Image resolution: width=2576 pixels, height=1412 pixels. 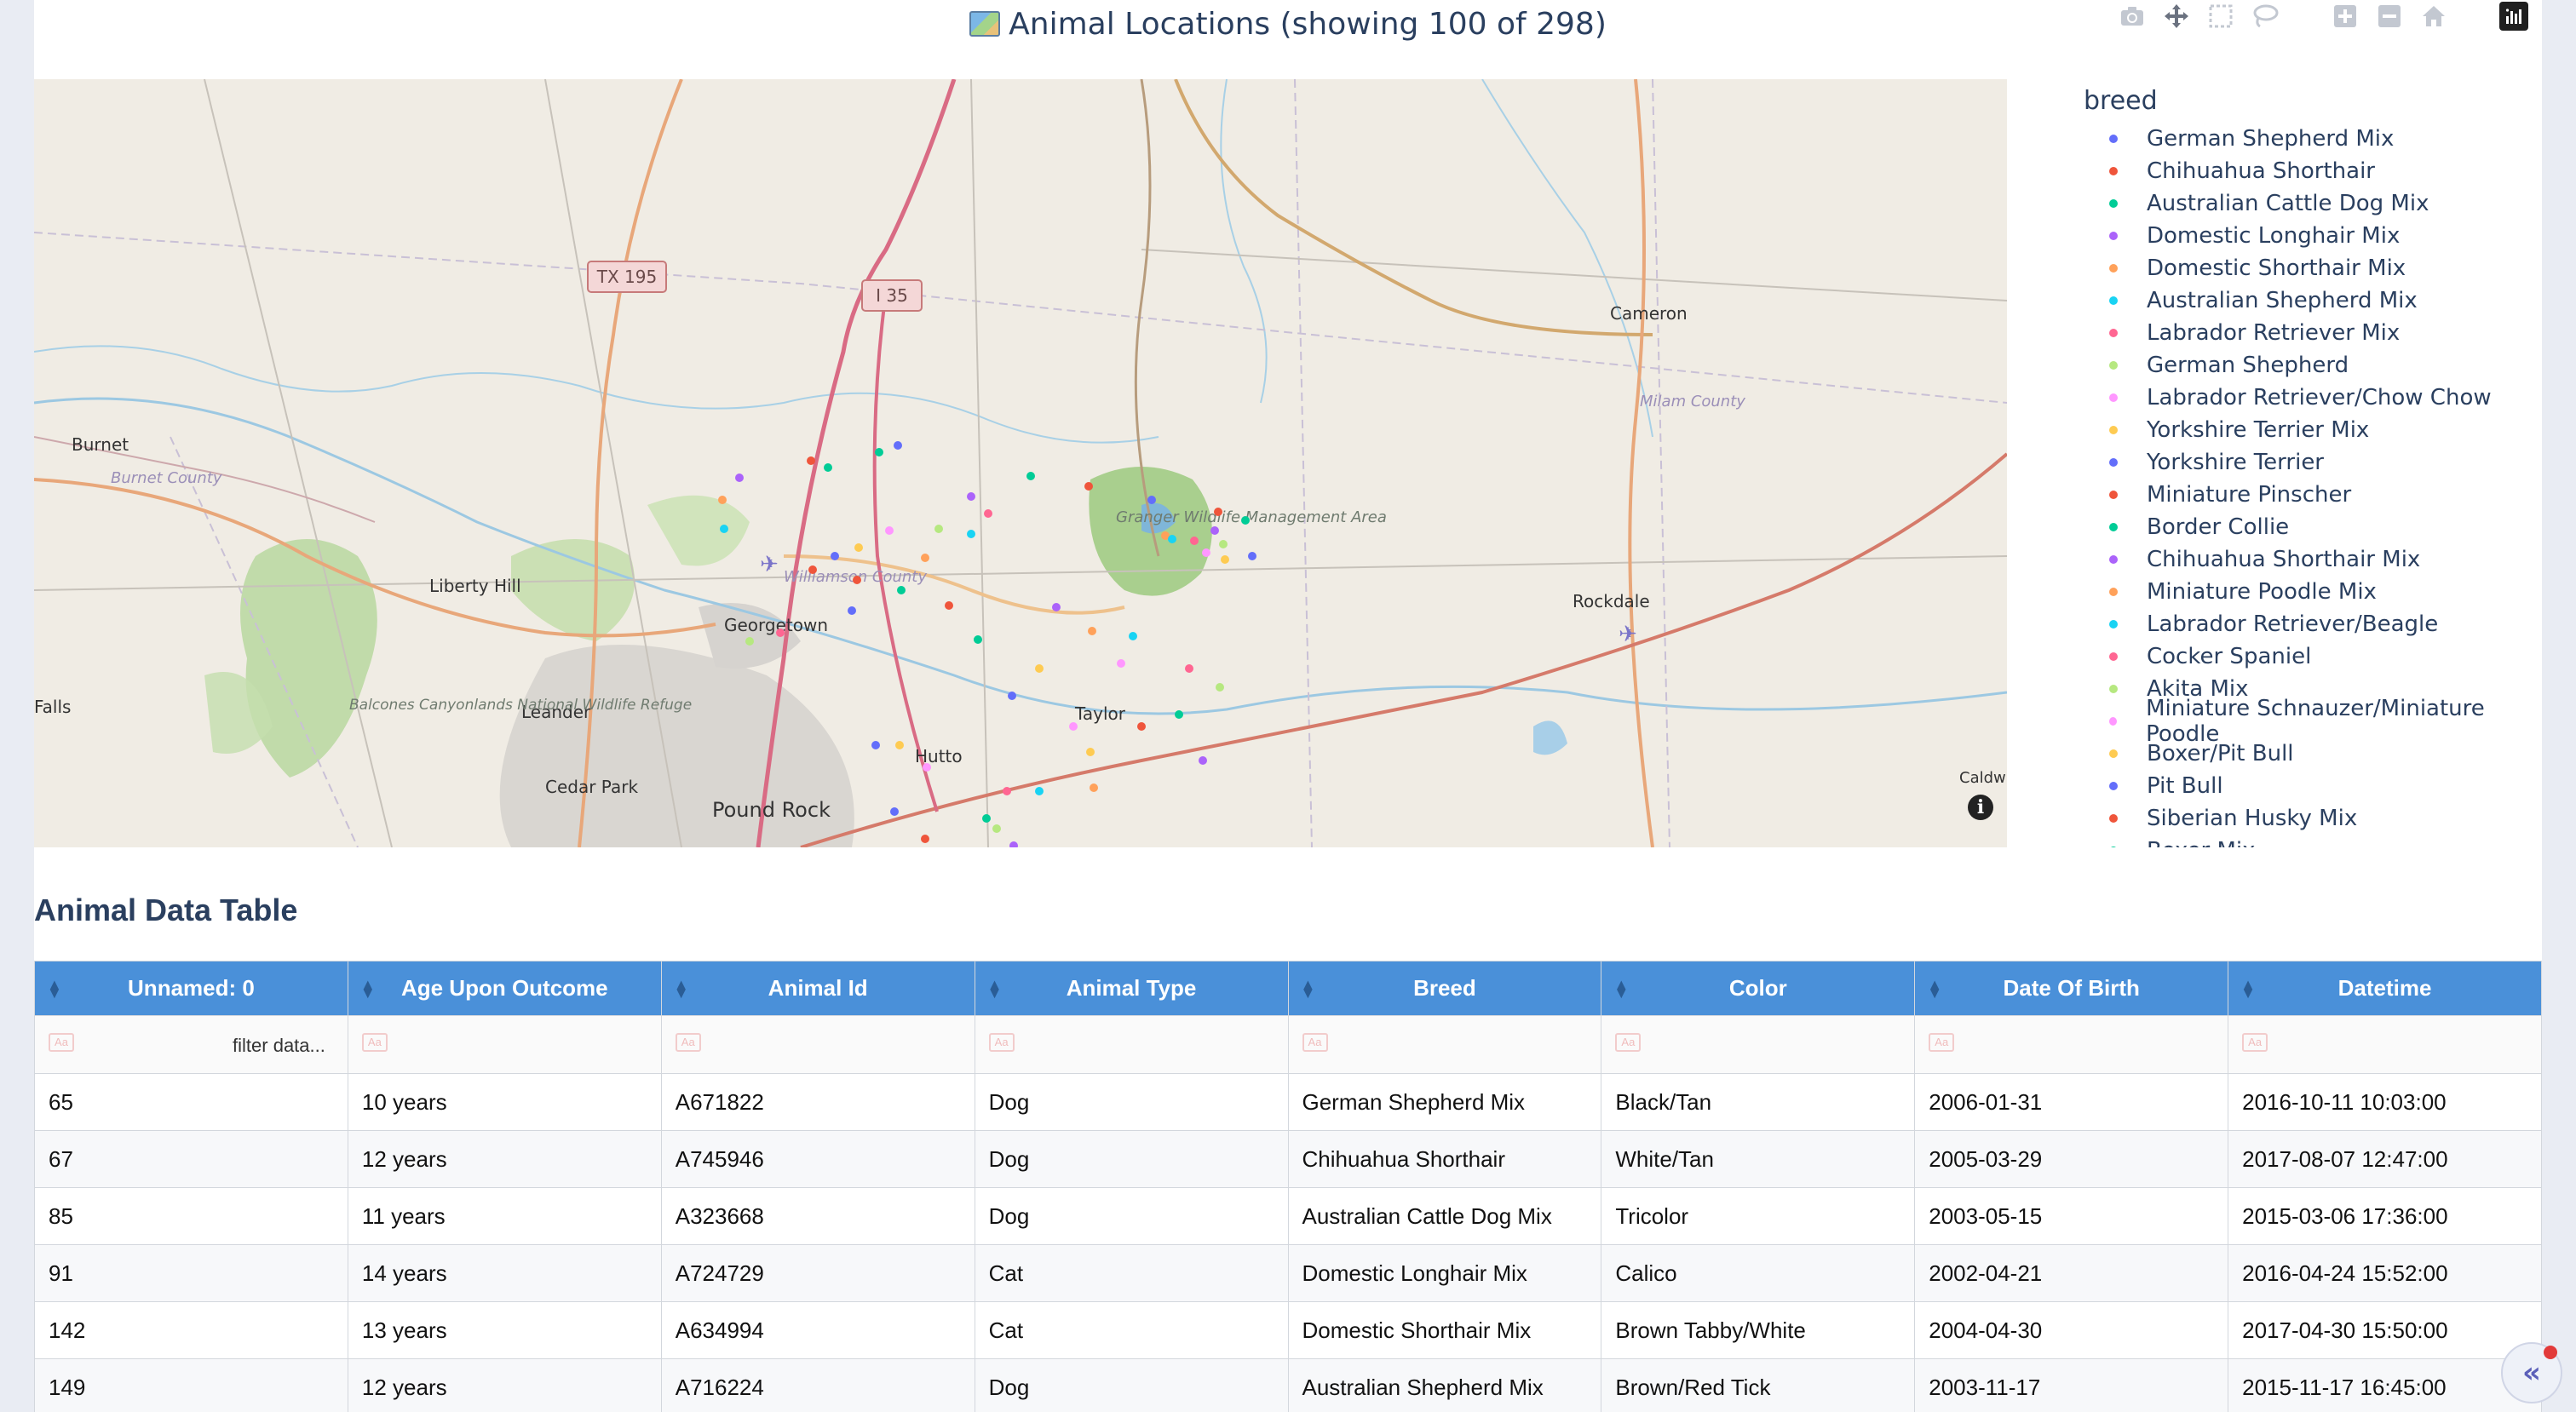 What do you see at coordinates (2385, 1330) in the screenshot?
I see `table-cell: 2017-04-30 15:50:00` at bounding box center [2385, 1330].